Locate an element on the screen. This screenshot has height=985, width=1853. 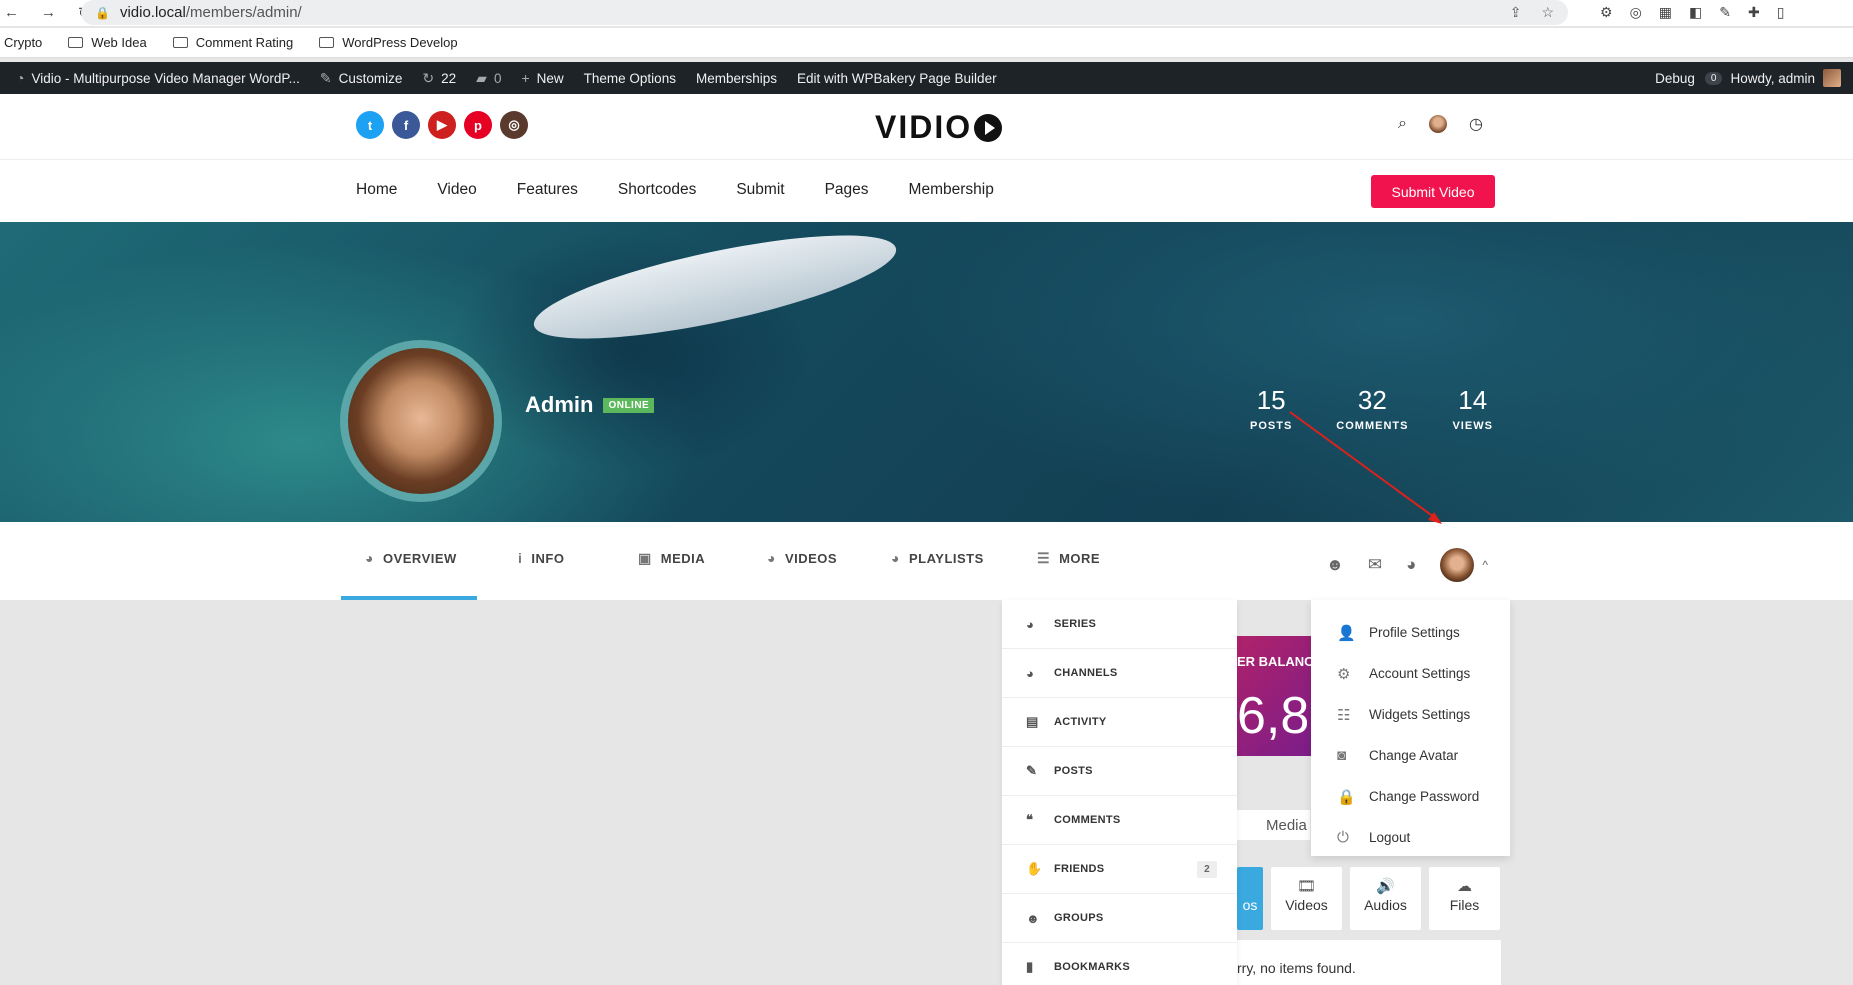
youtube-icon: ▶ is located at coordinates (442, 125).